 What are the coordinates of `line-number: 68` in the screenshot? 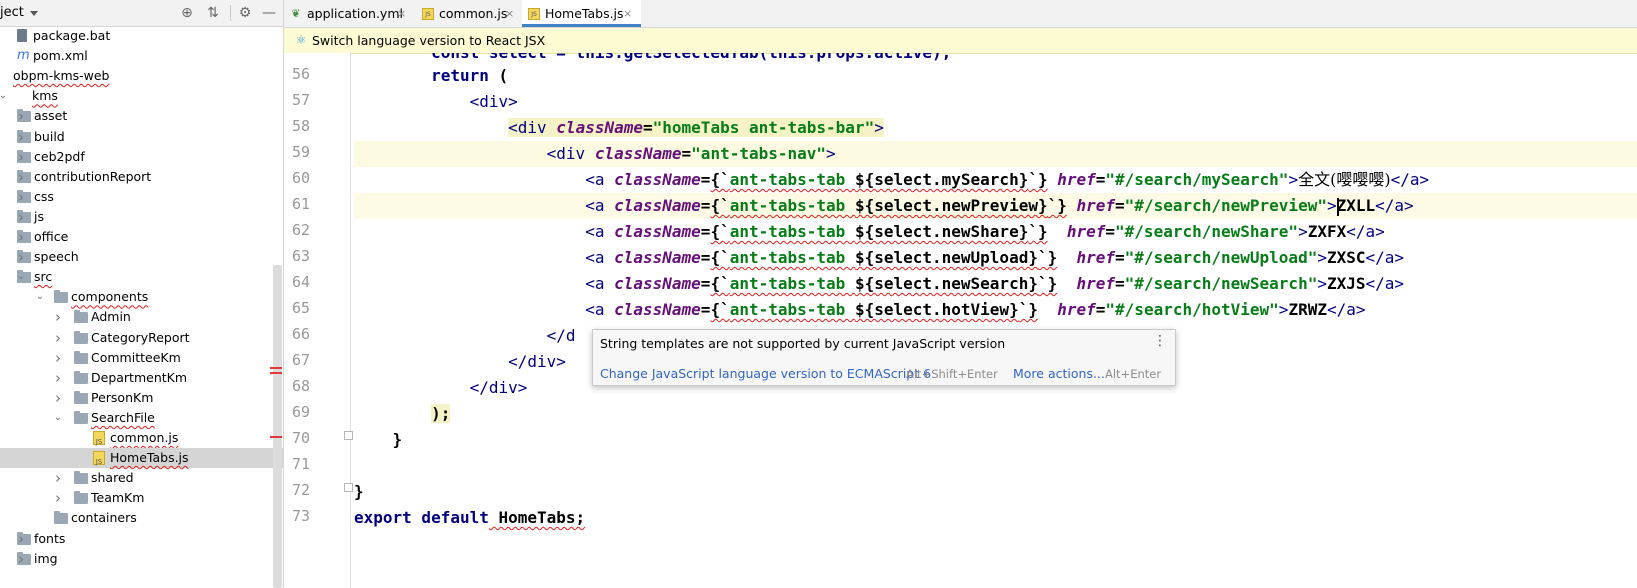 It's located at (300, 386).